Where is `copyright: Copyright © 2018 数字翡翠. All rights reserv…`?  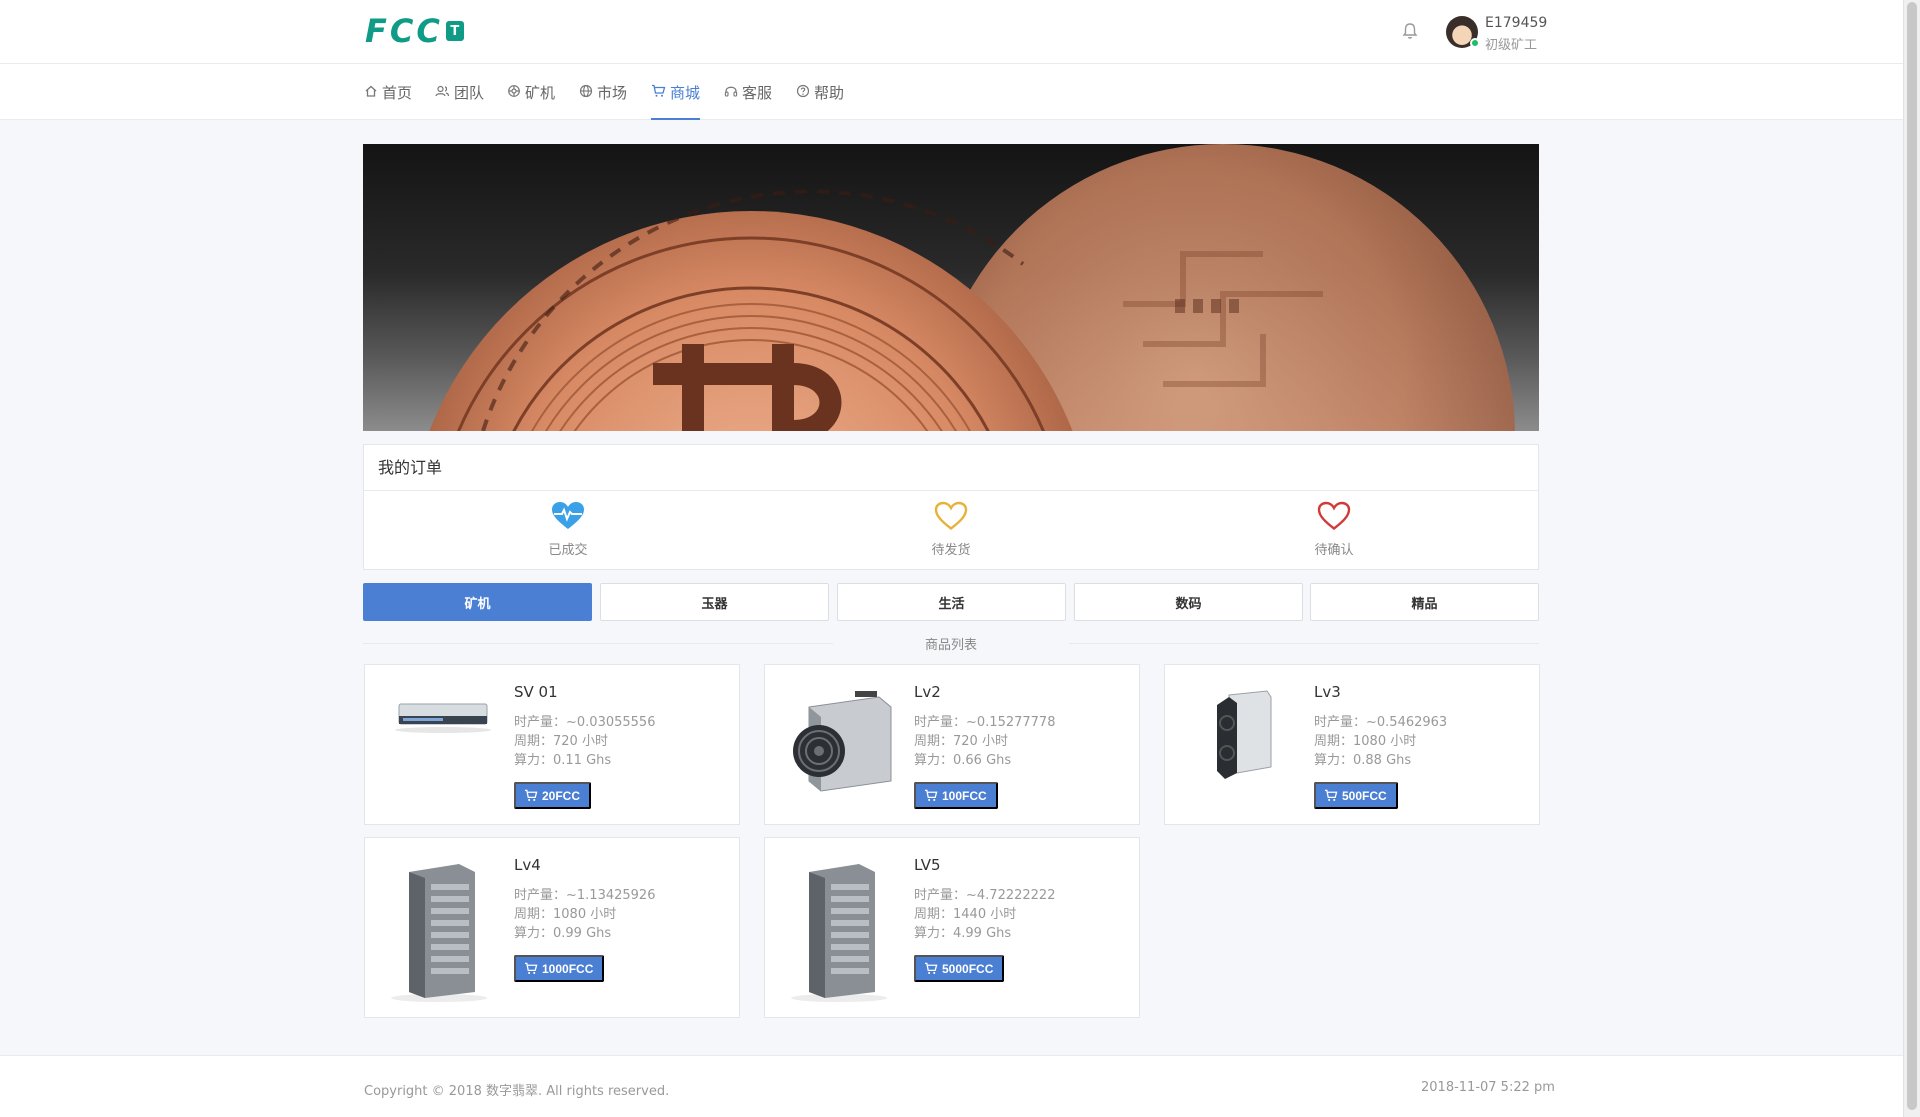 copyright: Copyright © 2018 数字翡翠. All rights reserv… is located at coordinates (517, 1091).